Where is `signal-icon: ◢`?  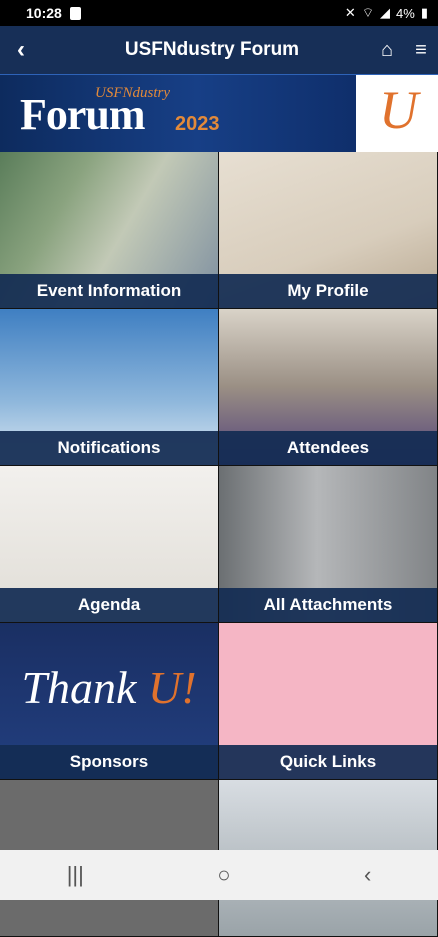
signal-icon: ◢ is located at coordinates (385, 12).